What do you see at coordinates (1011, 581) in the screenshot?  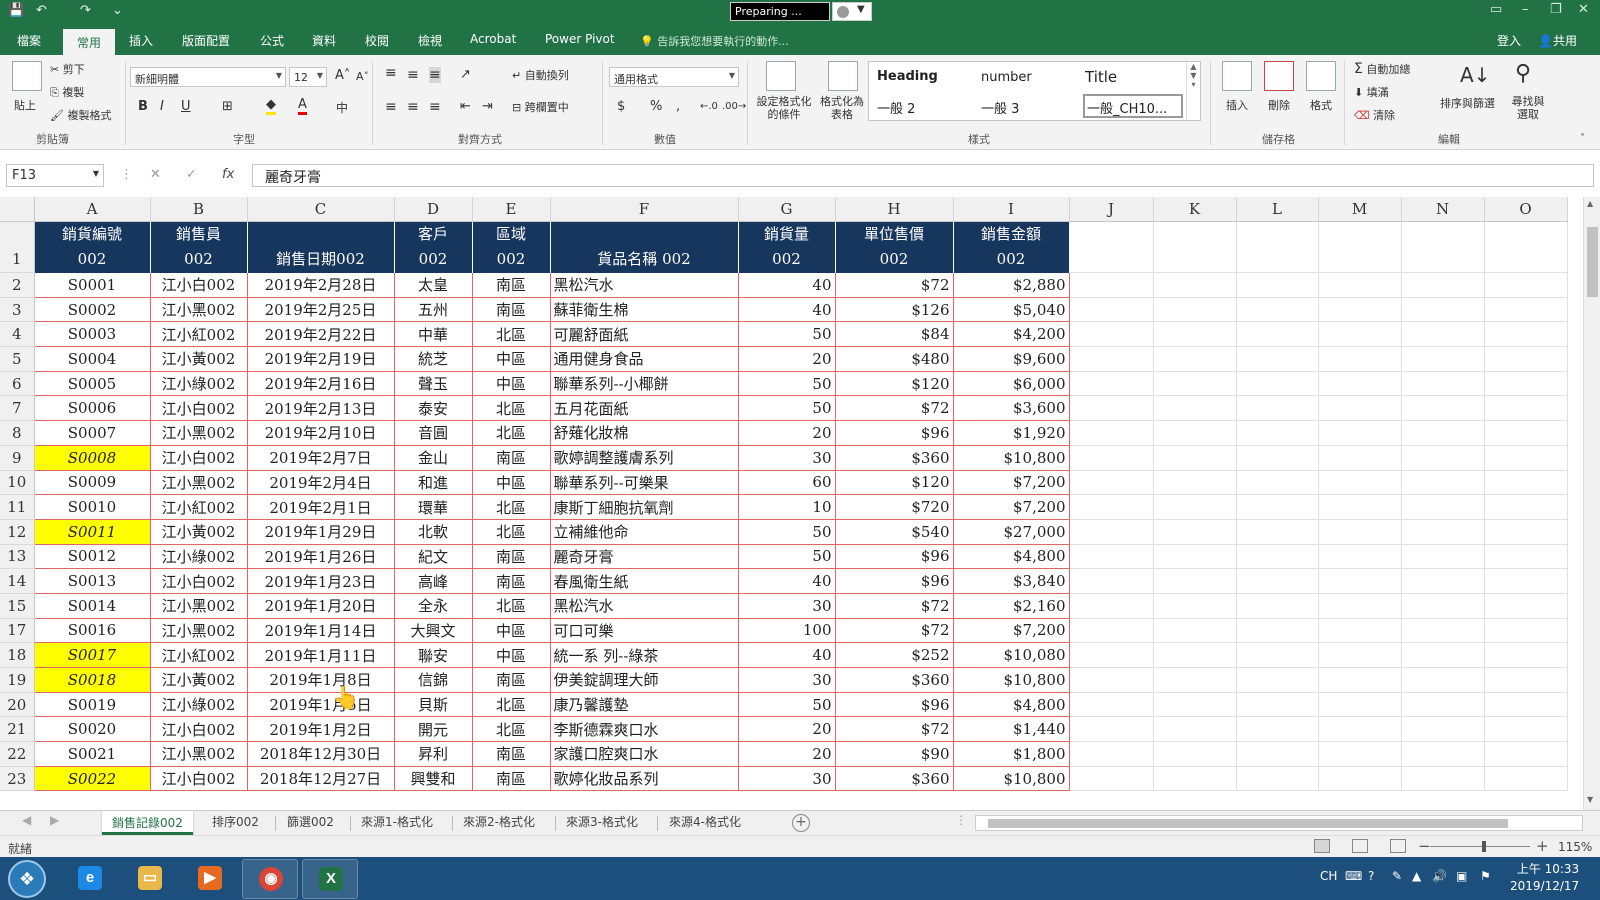 I see `cell-amount: $3,840` at bounding box center [1011, 581].